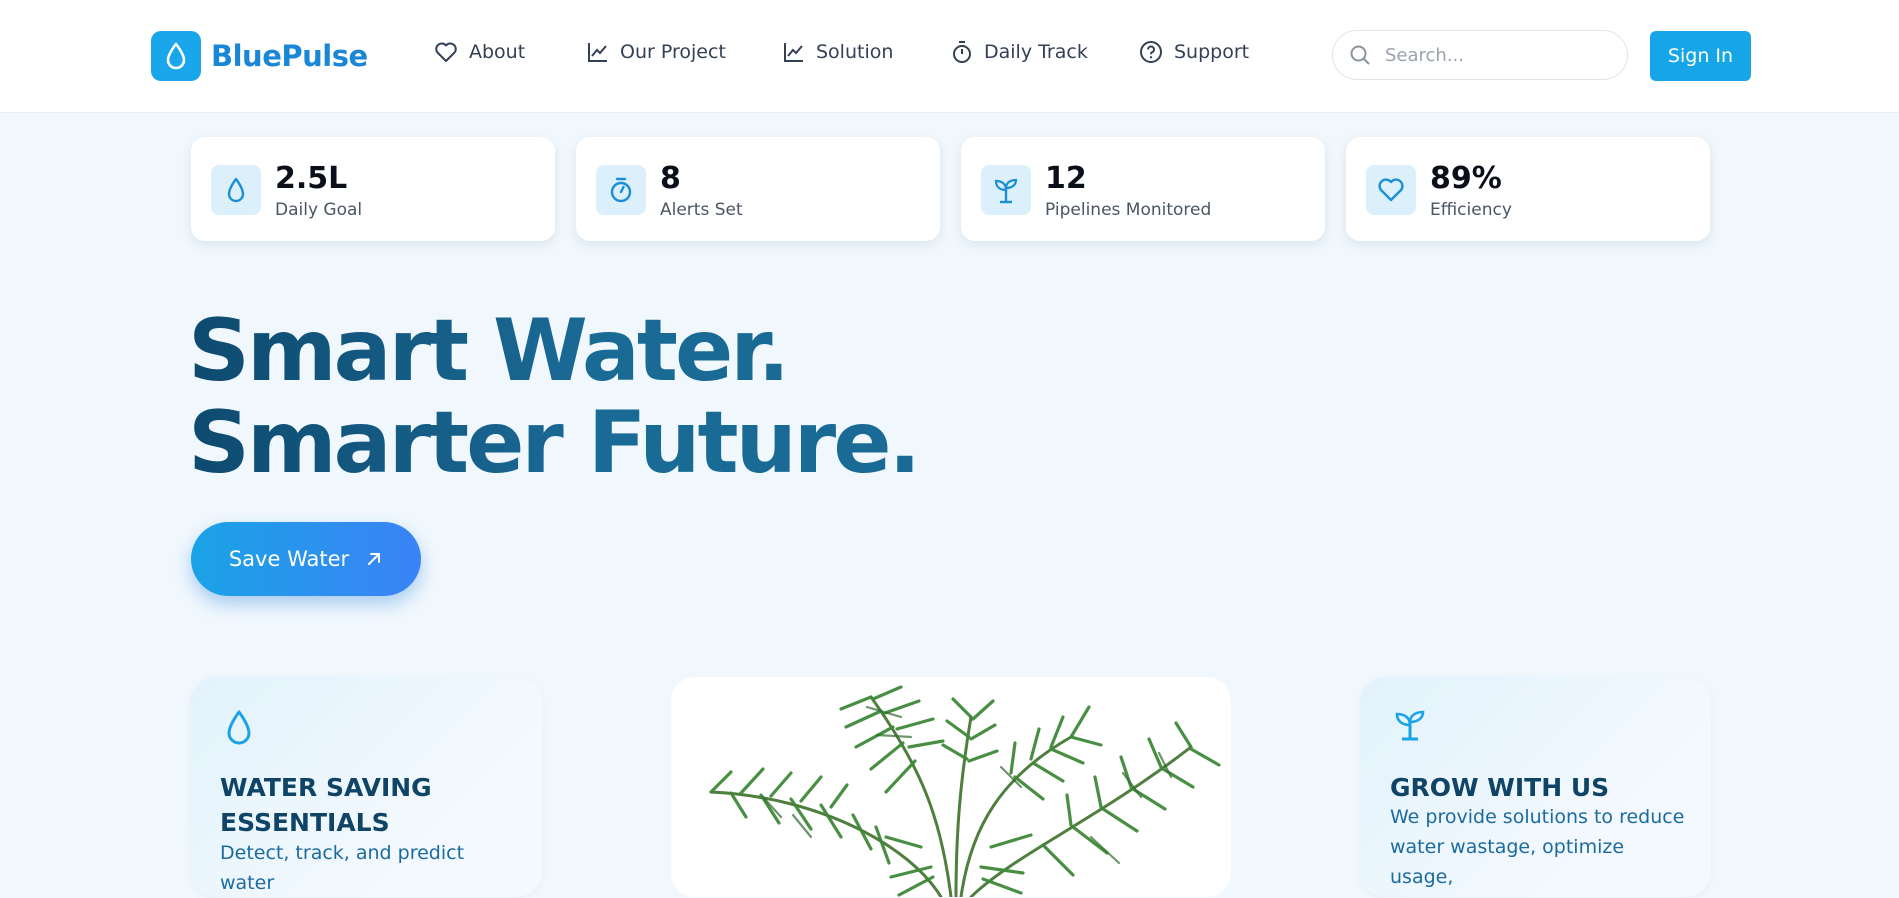 This screenshot has height=898, width=1899. I want to click on card-title: WATER SAVING ESSENTIALS, so click(326, 805).